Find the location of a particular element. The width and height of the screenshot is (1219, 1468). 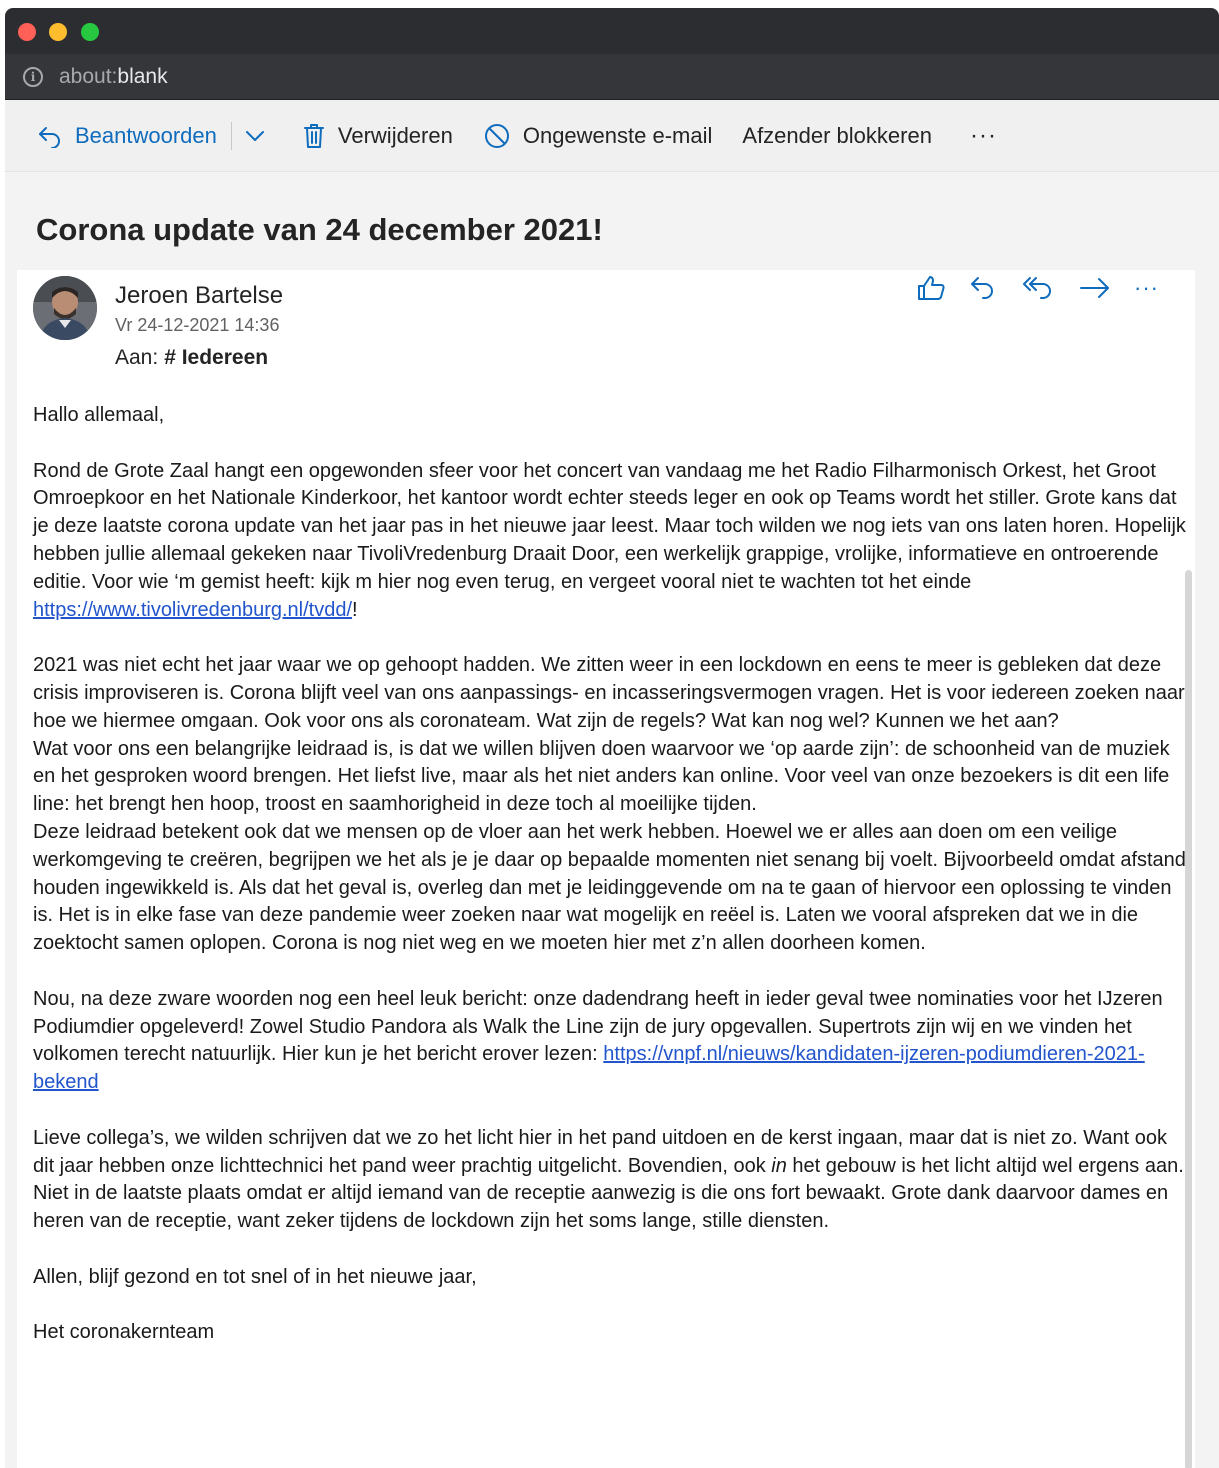

chevron-down-icon is located at coordinates (254, 135).